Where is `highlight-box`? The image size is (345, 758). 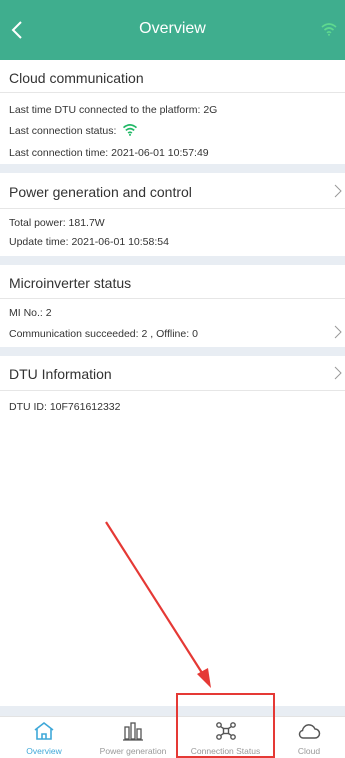 highlight-box is located at coordinates (225, 725).